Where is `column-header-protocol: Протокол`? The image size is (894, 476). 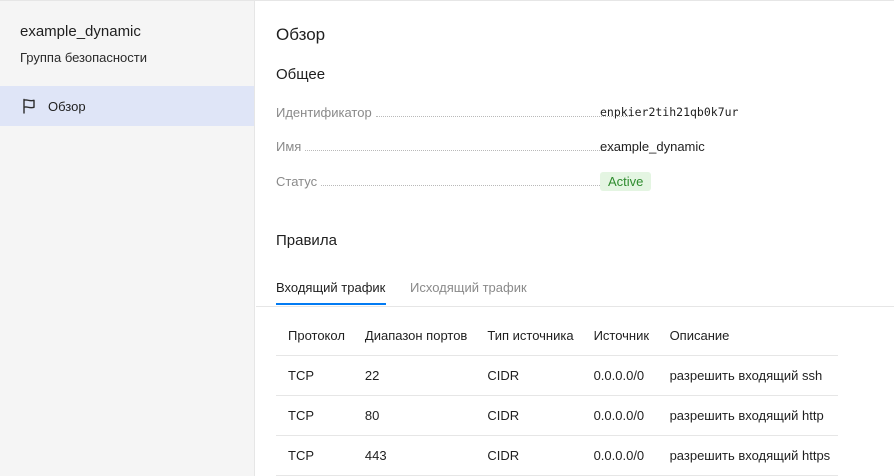 column-header-protocol: Протокол is located at coordinates (314, 336).